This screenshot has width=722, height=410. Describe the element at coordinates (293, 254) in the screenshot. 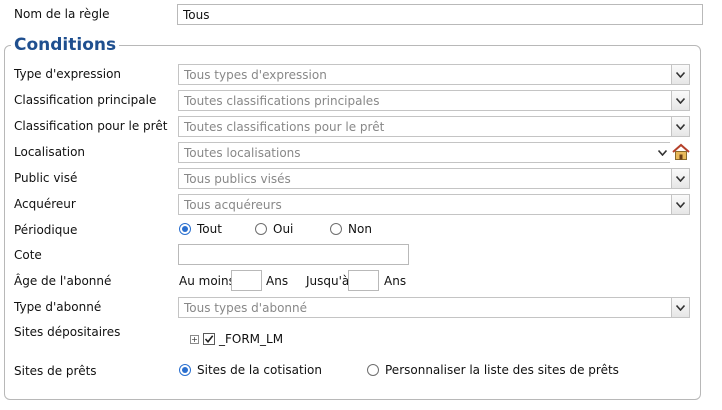

I see `cote-input` at that location.